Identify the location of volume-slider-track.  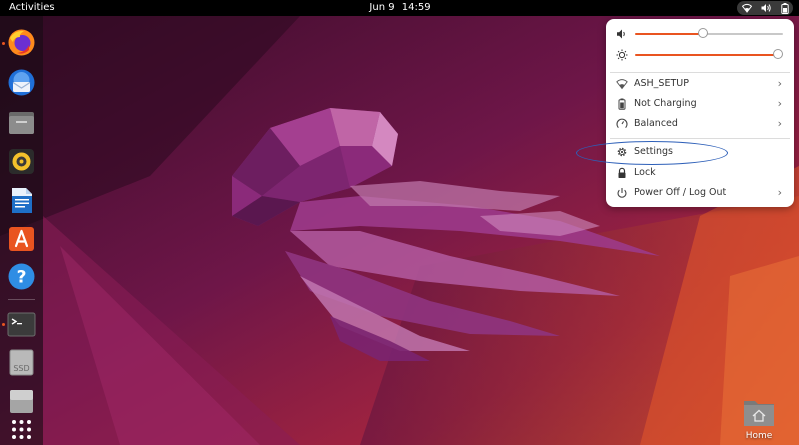
(743, 34).